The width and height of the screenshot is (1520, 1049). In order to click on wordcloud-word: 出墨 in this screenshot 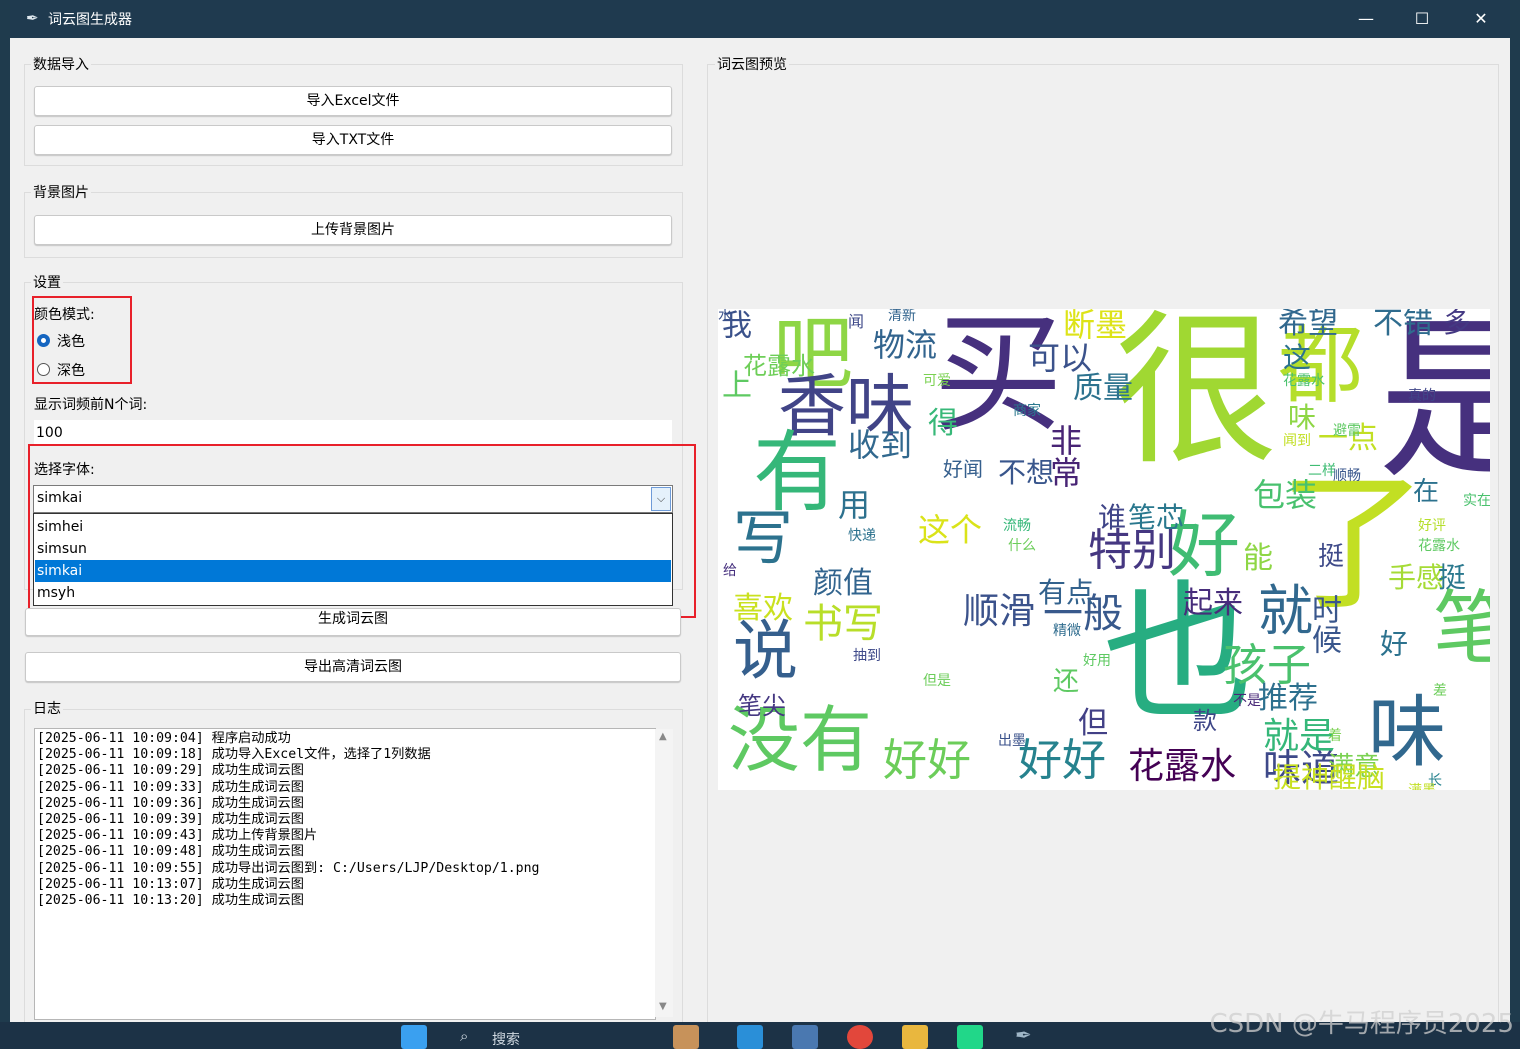, I will do `click(1012, 741)`.